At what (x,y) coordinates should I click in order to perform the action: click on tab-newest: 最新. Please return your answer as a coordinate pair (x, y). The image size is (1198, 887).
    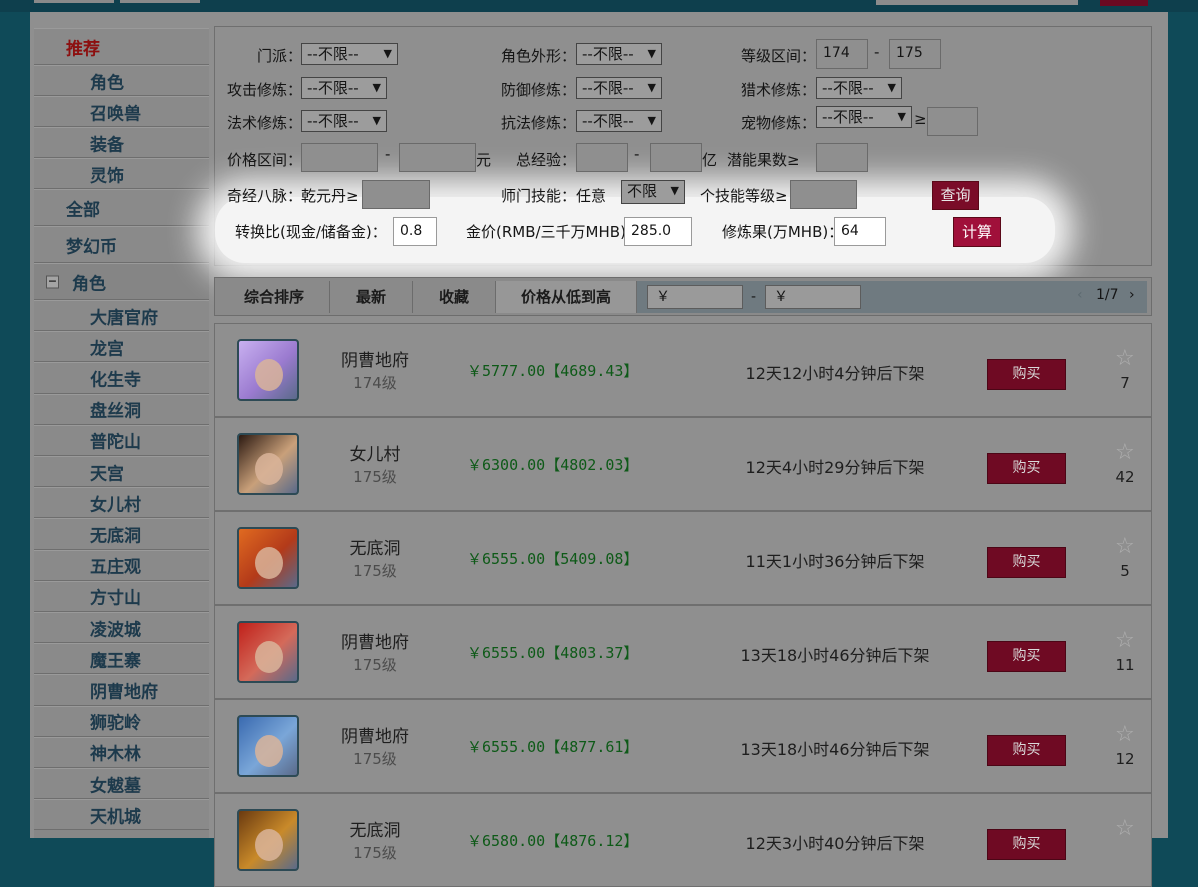
    Looking at the image, I should click on (371, 297).